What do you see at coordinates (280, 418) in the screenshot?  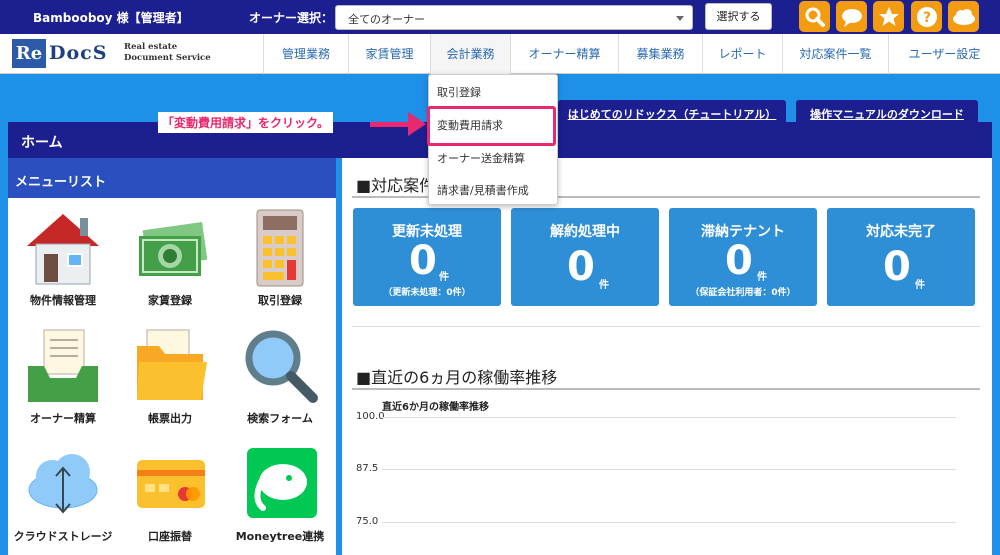 I see `menu-item-label: 検索フォーム` at bounding box center [280, 418].